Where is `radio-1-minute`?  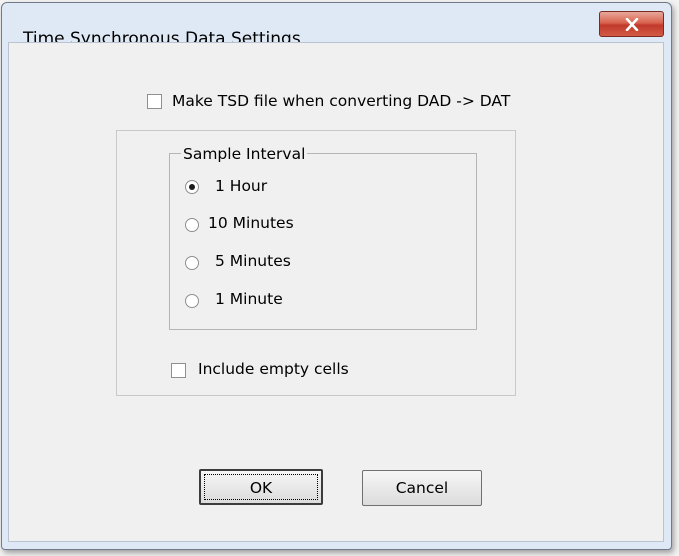
radio-1-minute is located at coordinates (192, 301).